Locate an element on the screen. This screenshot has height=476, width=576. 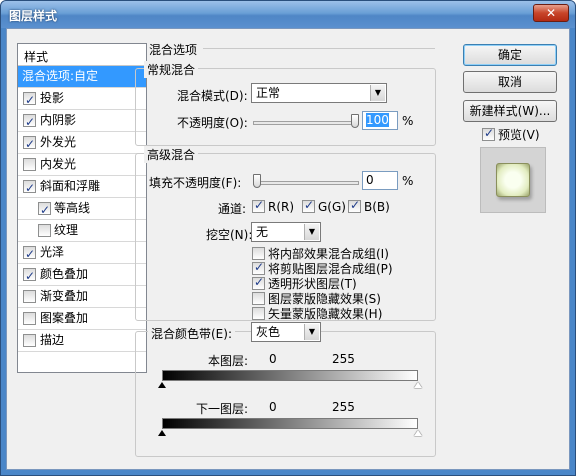
style-item: 内发光 is located at coordinates (82, 165).